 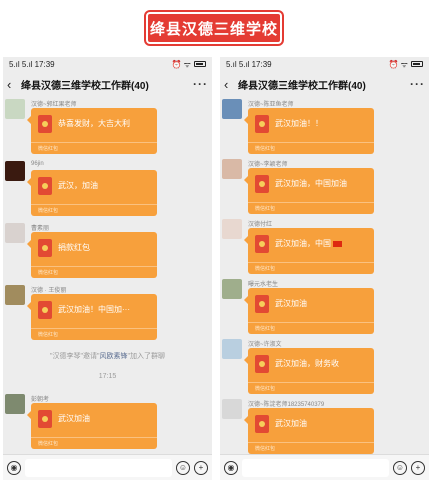 I want to click on list-item: 汉德~陈亚鱼老师 武汉加油！！ 微信红包, so click(x=322, y=127).